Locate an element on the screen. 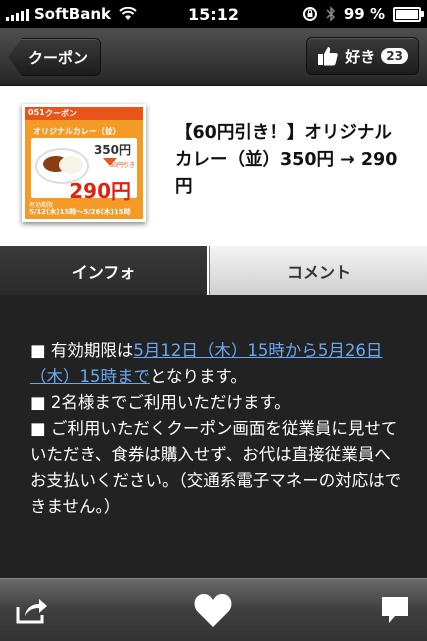 The width and height of the screenshot is (427, 641). like-label: 好き is located at coordinates (360, 56).